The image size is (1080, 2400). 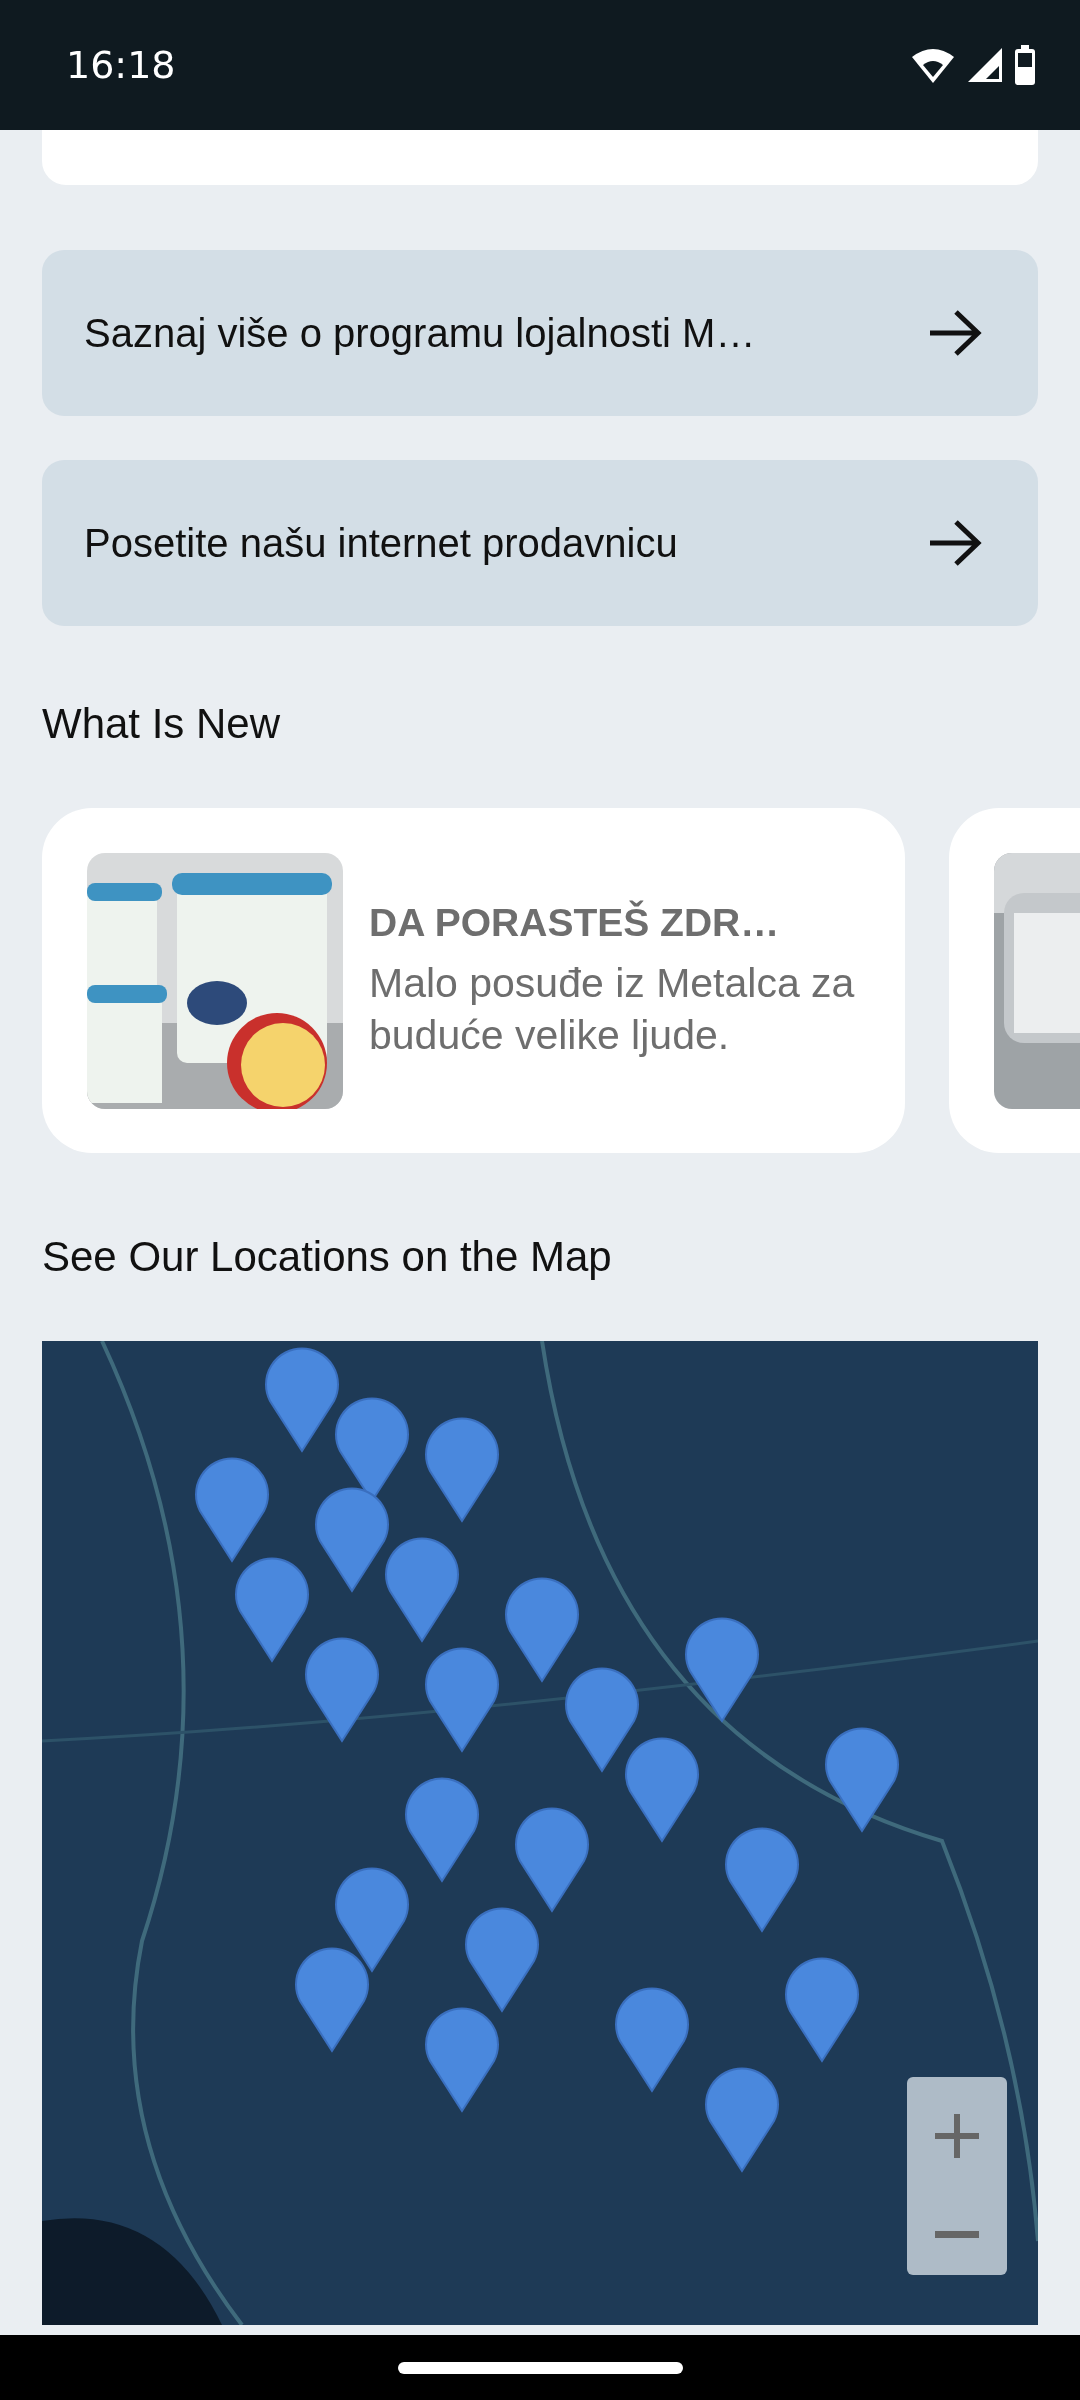 I want to click on section-heading: What Is New, so click(x=162, y=724).